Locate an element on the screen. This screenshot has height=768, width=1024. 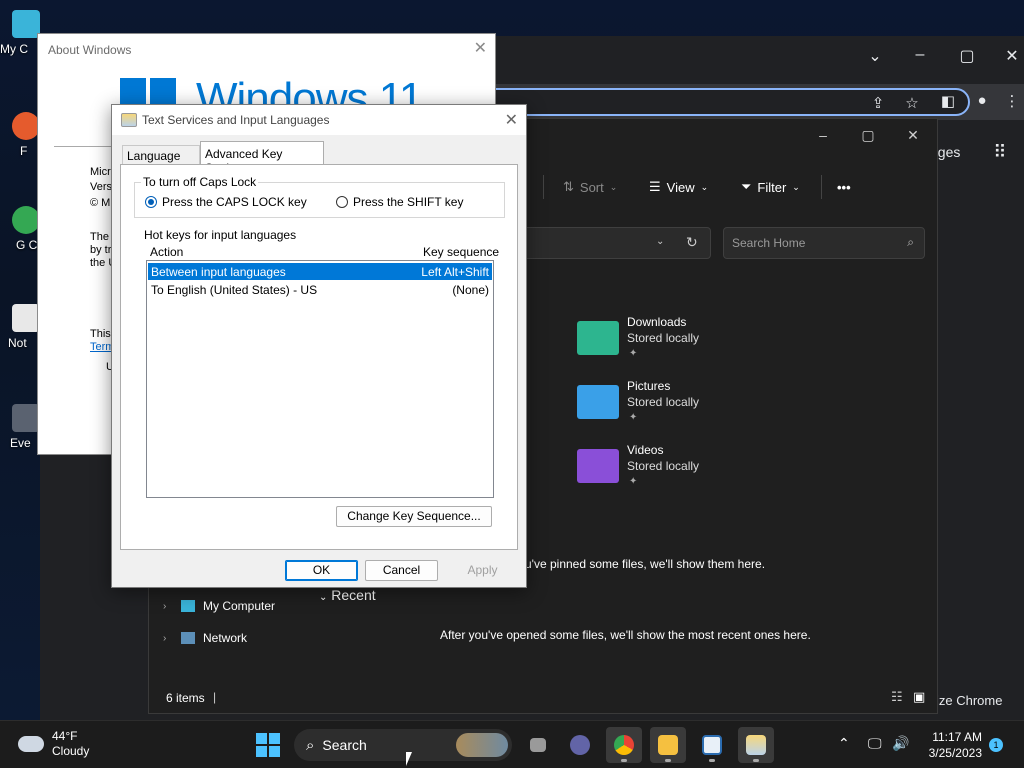
desktop-icon-notepad: Not is located at coordinates (20, 327).